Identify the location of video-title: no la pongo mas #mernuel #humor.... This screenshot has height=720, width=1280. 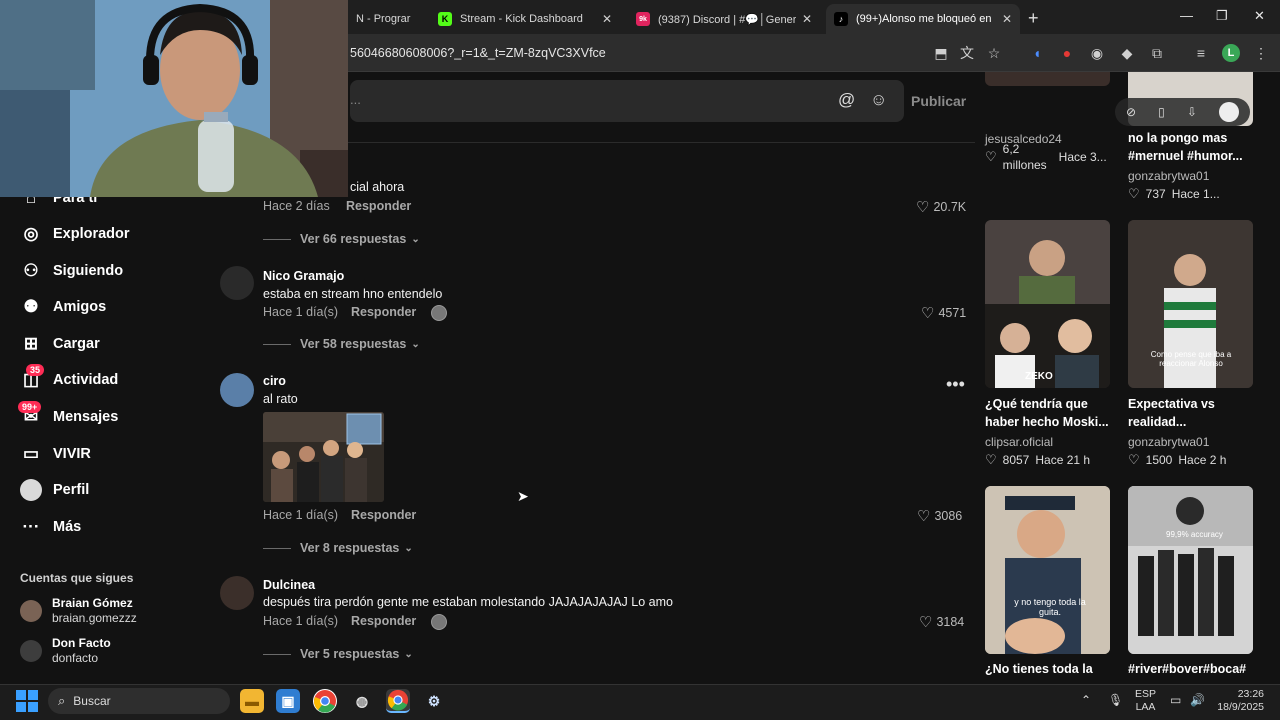
(1195, 147).